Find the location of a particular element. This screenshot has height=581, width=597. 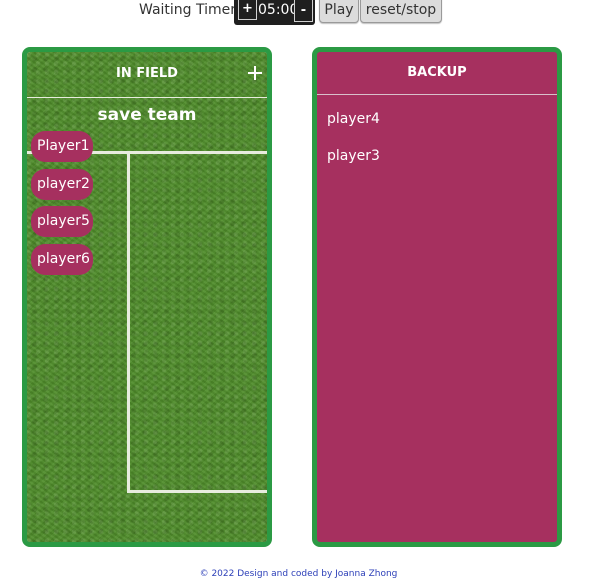

waiting-timer-label: Waiting Timer is located at coordinates (188, 10).